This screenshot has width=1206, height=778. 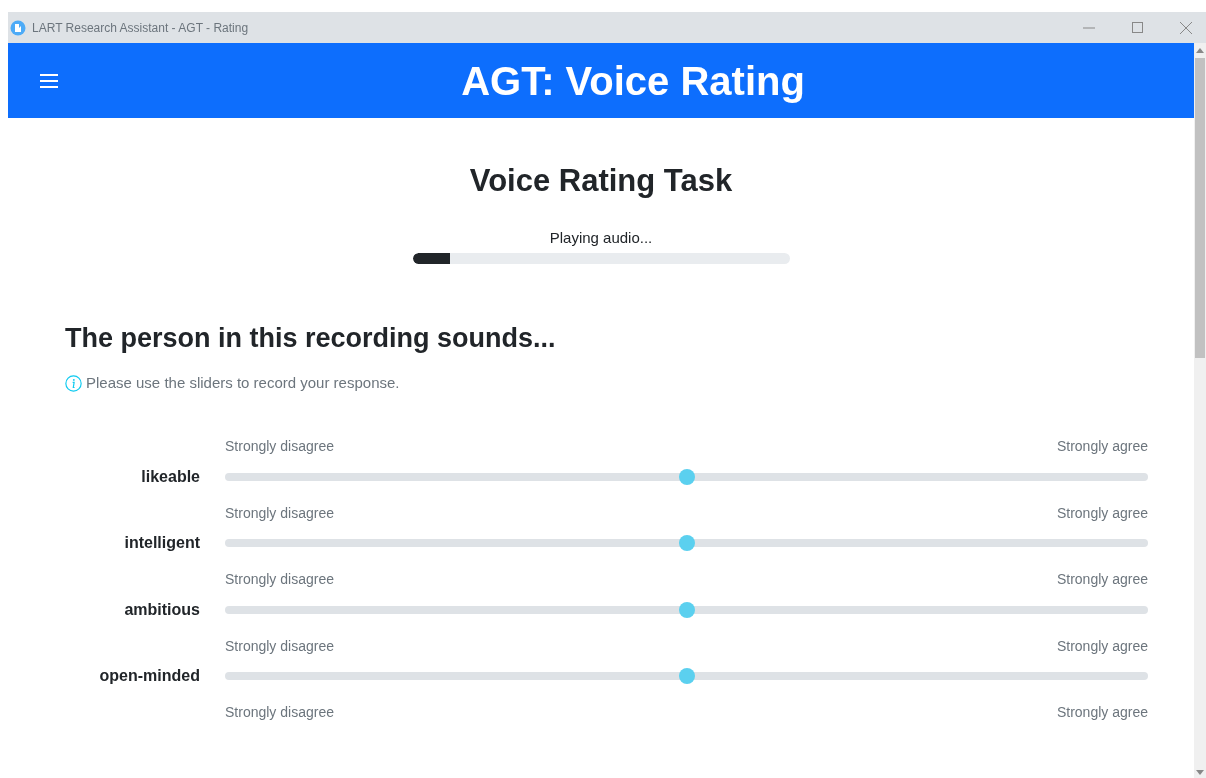 I want to click on trait-label: open-minded, so click(x=149, y=676).